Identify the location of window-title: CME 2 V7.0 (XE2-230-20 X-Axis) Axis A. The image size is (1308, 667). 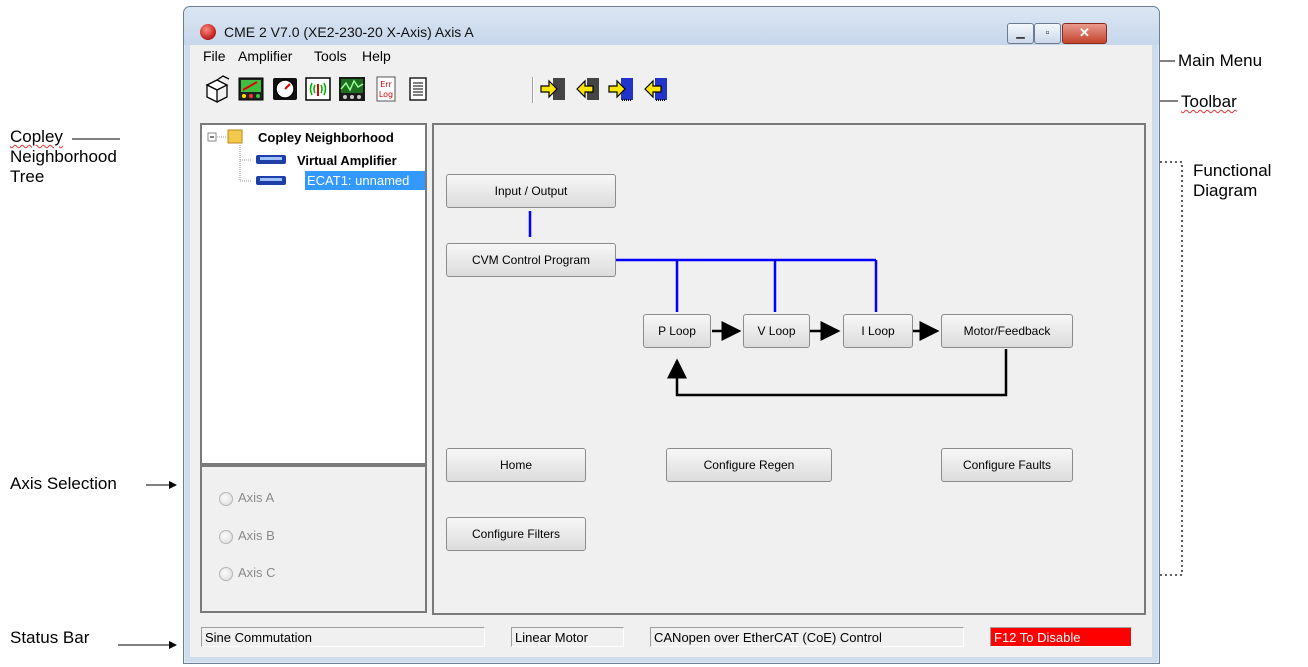
(349, 32).